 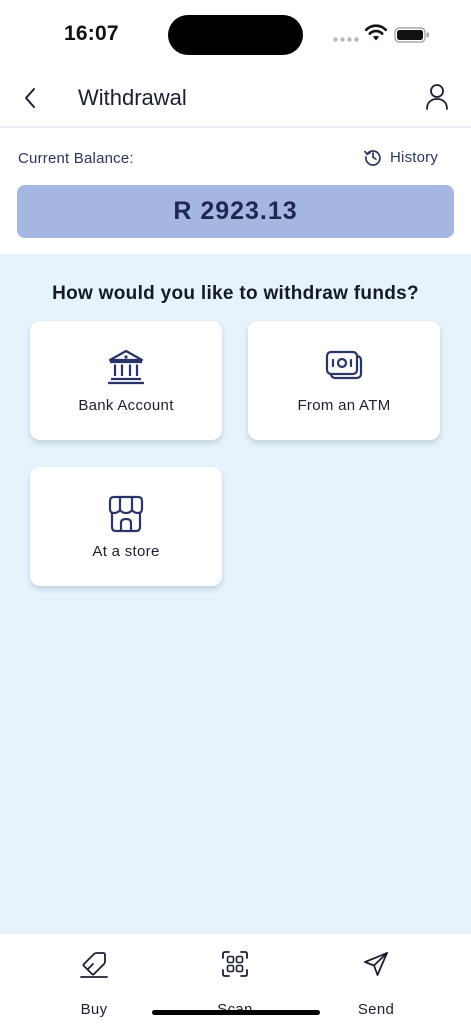 I want to click on bank-icon, so click(x=126, y=367).